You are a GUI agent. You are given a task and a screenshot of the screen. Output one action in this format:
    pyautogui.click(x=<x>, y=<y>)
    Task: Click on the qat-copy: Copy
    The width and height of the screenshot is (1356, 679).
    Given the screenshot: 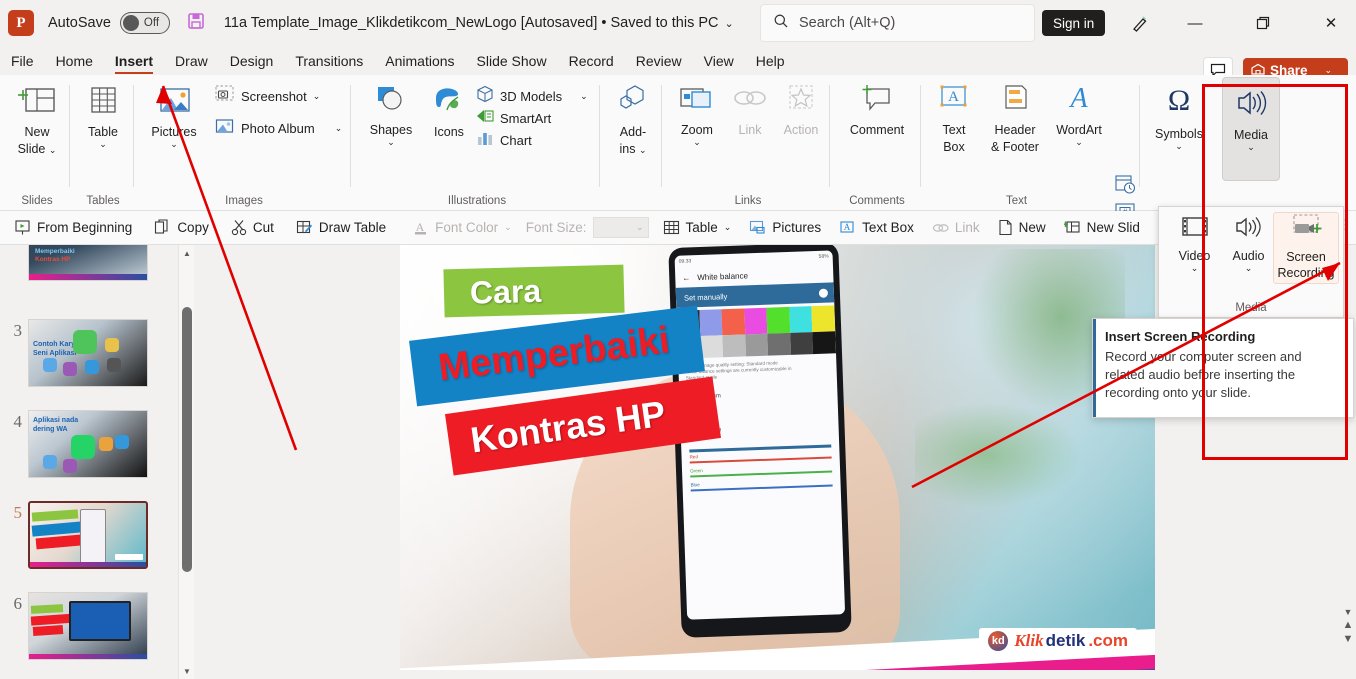 What is the action you would take?
    pyautogui.click(x=181, y=227)
    